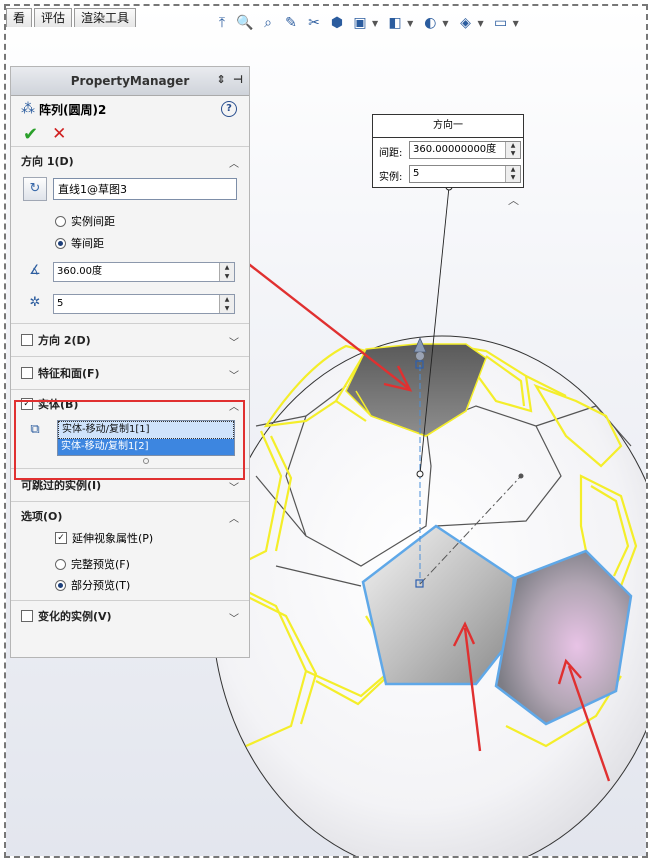  What do you see at coordinates (146, 447) in the screenshot?
I see `list-item: 实体-移动/复制1[2]` at bounding box center [146, 447].